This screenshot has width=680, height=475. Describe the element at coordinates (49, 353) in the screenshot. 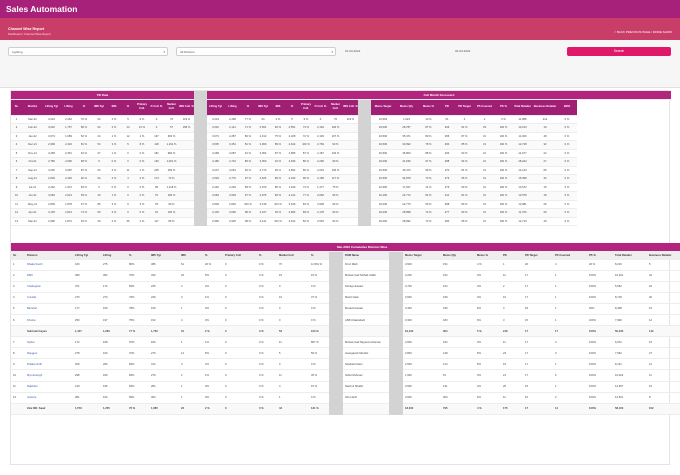

I see `division-link: Rangpur` at that location.